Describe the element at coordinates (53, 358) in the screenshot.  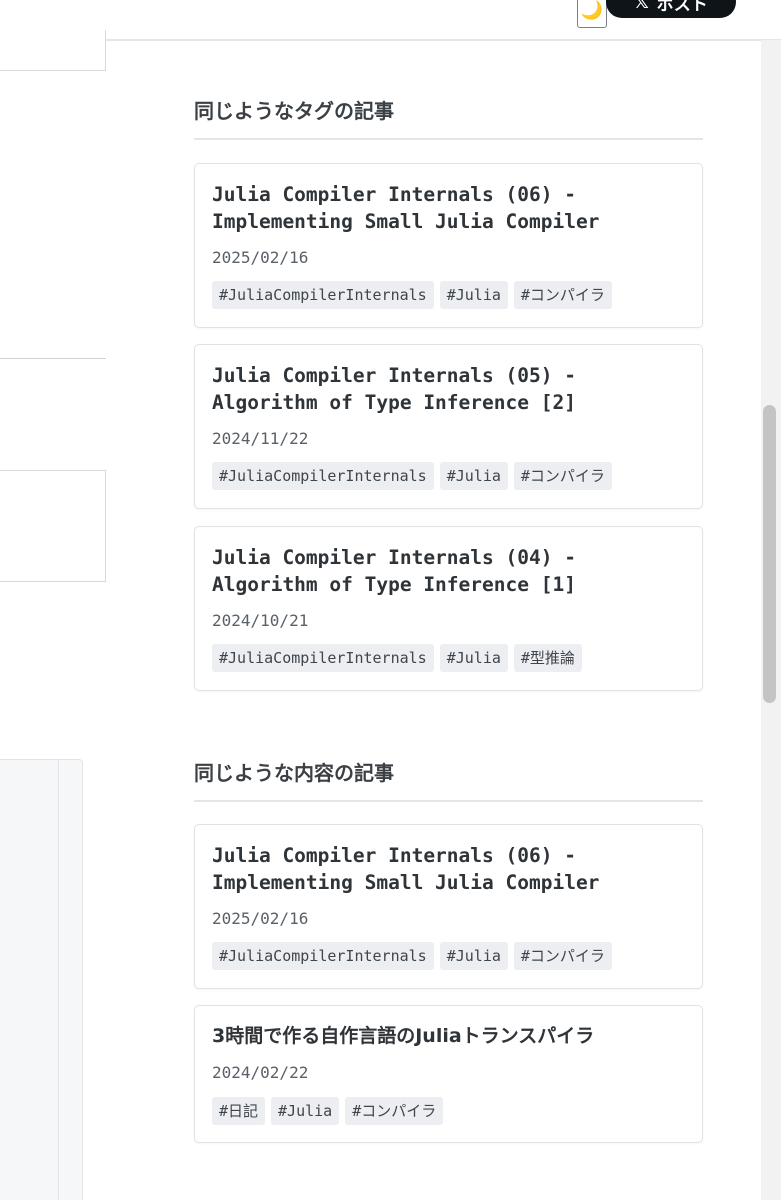
I see `main-content-divider` at that location.